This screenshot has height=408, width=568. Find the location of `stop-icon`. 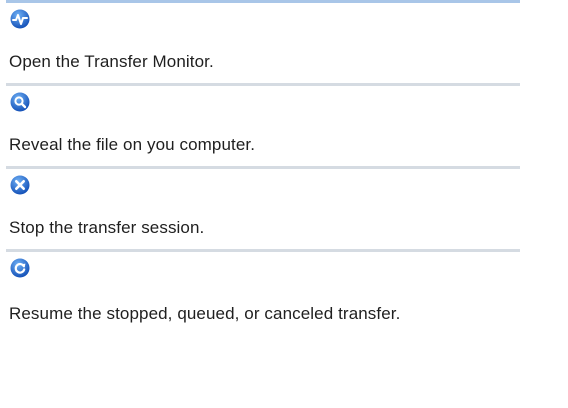

stop-icon is located at coordinates (20, 185).